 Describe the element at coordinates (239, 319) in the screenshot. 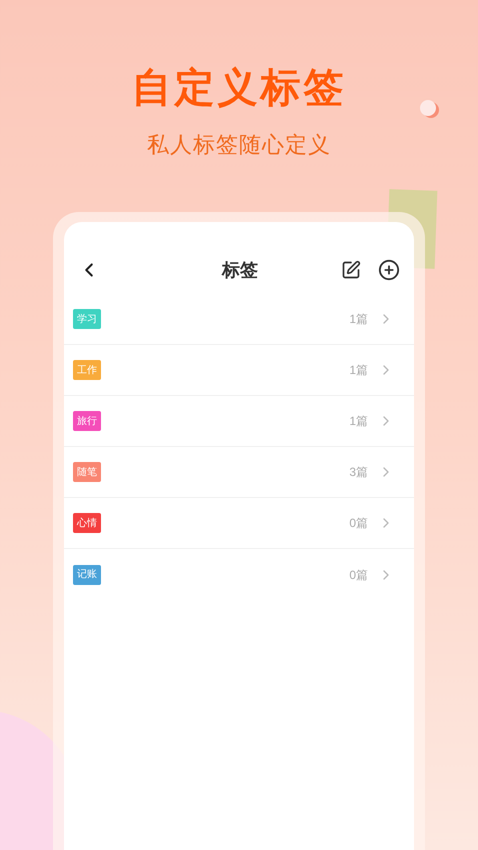

I see `tag-row: 学习 1篇` at that location.